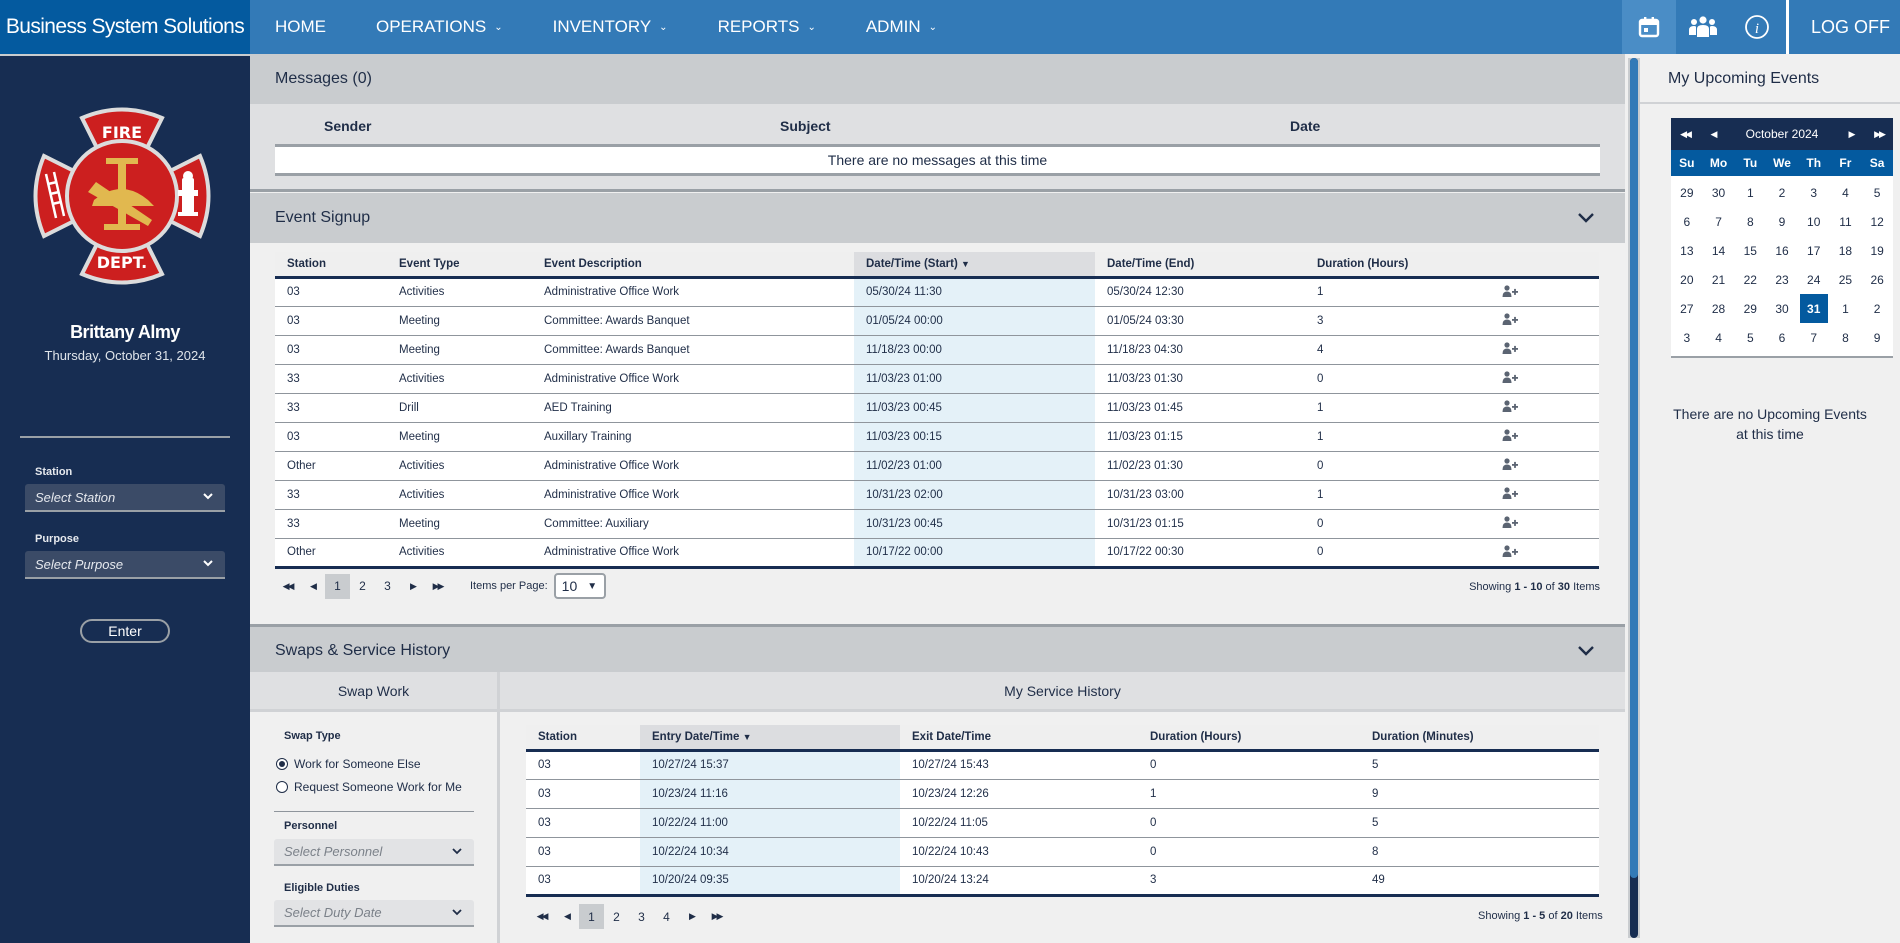  Describe the element at coordinates (1648, 27) in the screenshot. I see `calendar-button` at that location.